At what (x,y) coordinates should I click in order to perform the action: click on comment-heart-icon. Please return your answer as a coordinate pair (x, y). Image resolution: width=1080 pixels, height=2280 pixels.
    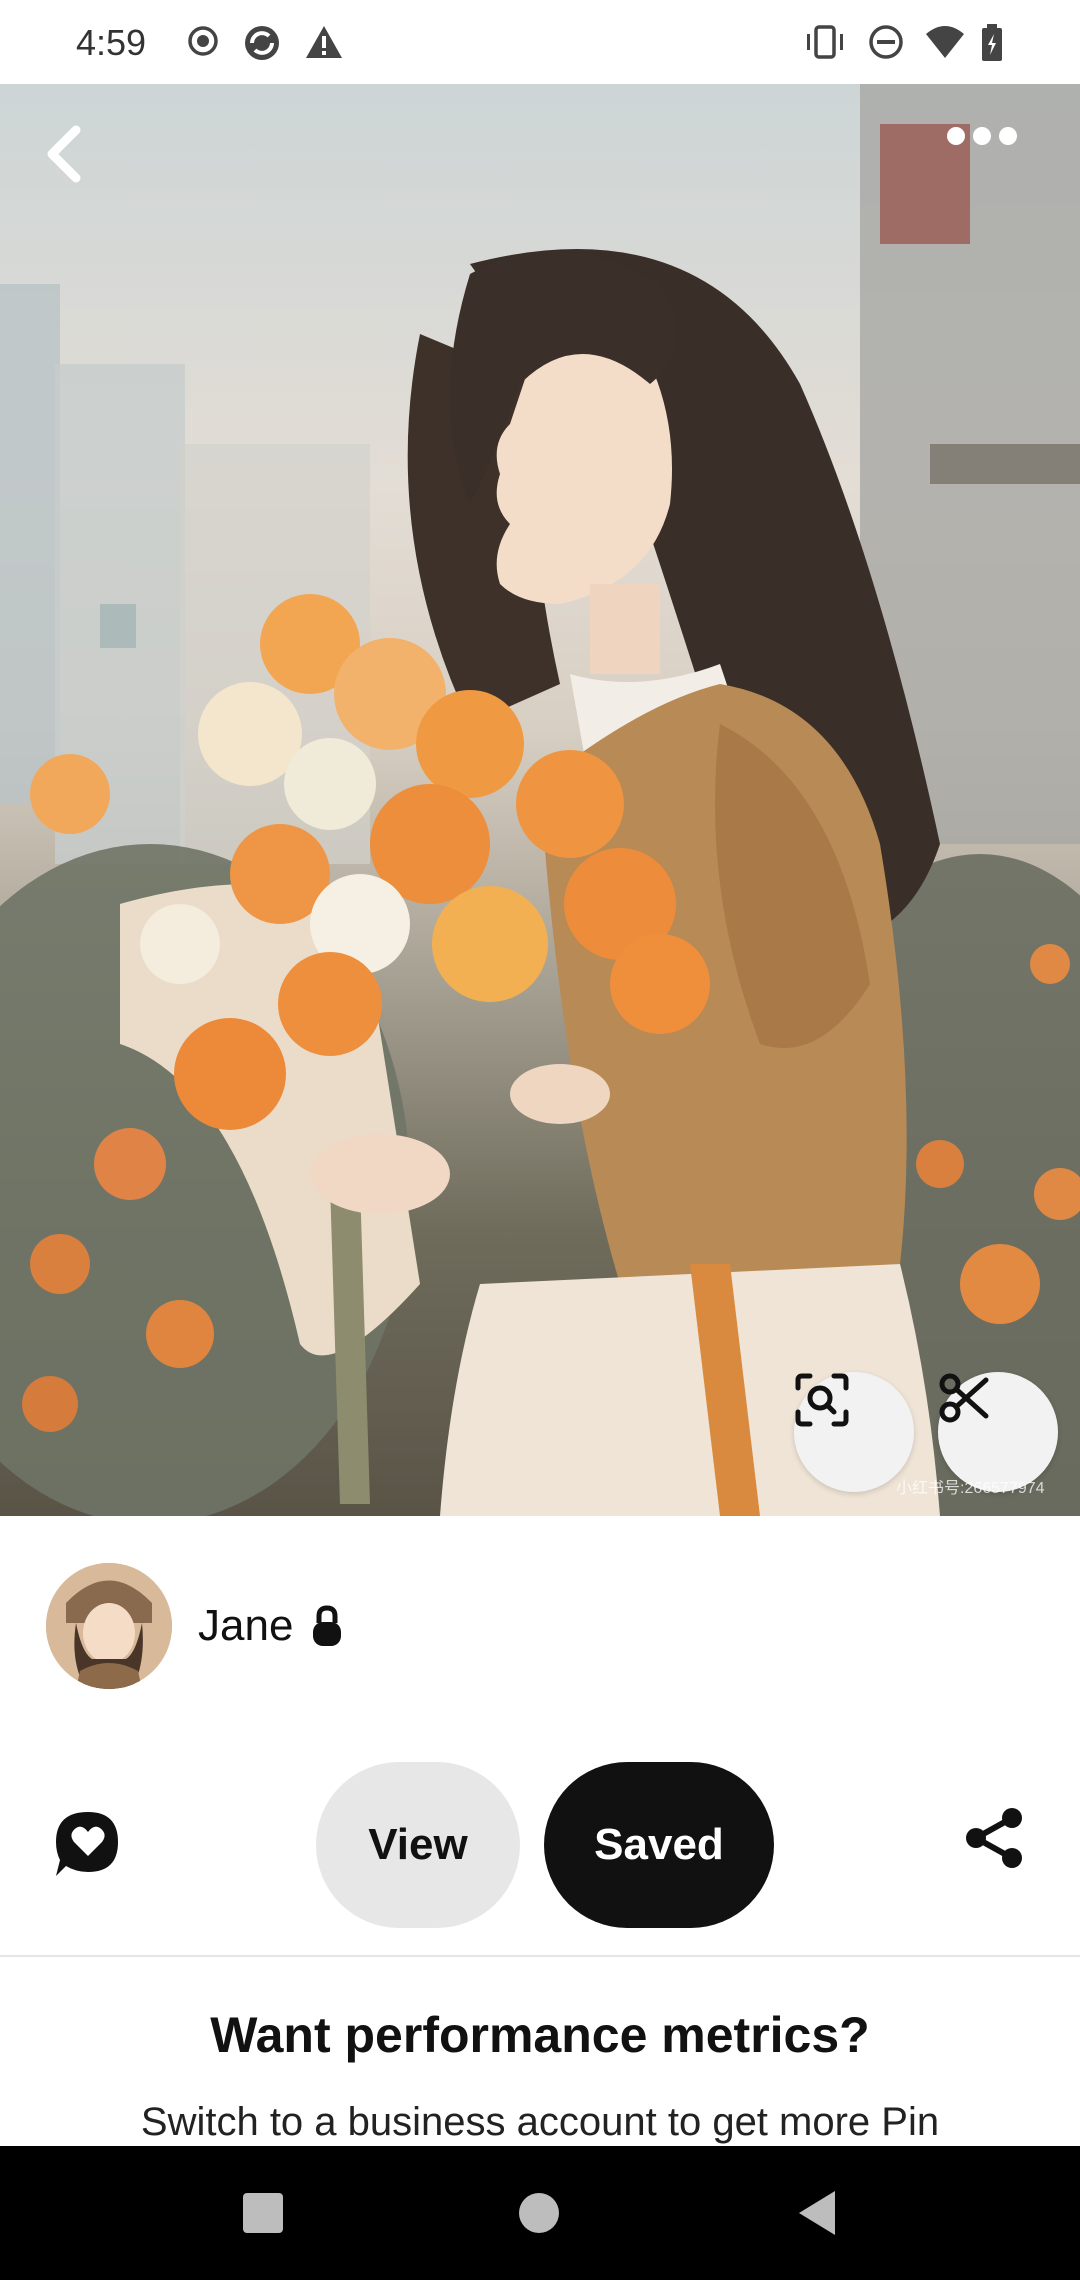
    Looking at the image, I should click on (87, 1844).